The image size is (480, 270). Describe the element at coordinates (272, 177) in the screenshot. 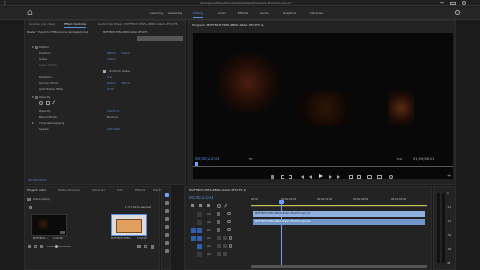

I see `add-marker-icon` at that location.